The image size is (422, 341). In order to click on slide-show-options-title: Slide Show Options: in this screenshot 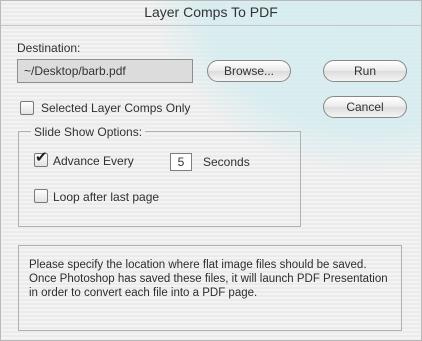, I will do `click(88, 132)`.